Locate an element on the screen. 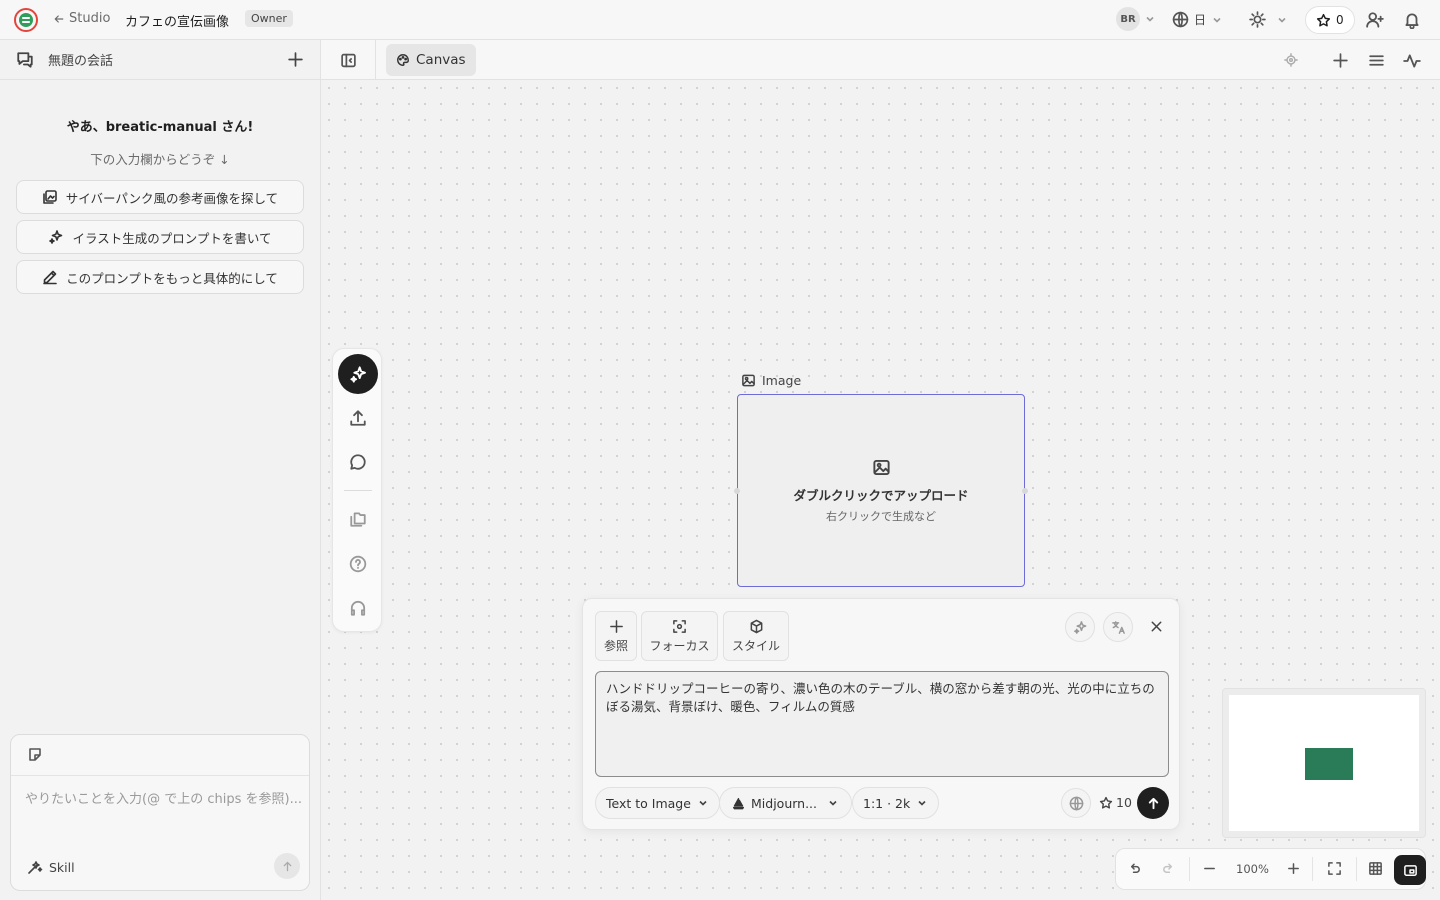 The height and width of the screenshot is (900, 1440). locate-button is located at coordinates (1291, 60).